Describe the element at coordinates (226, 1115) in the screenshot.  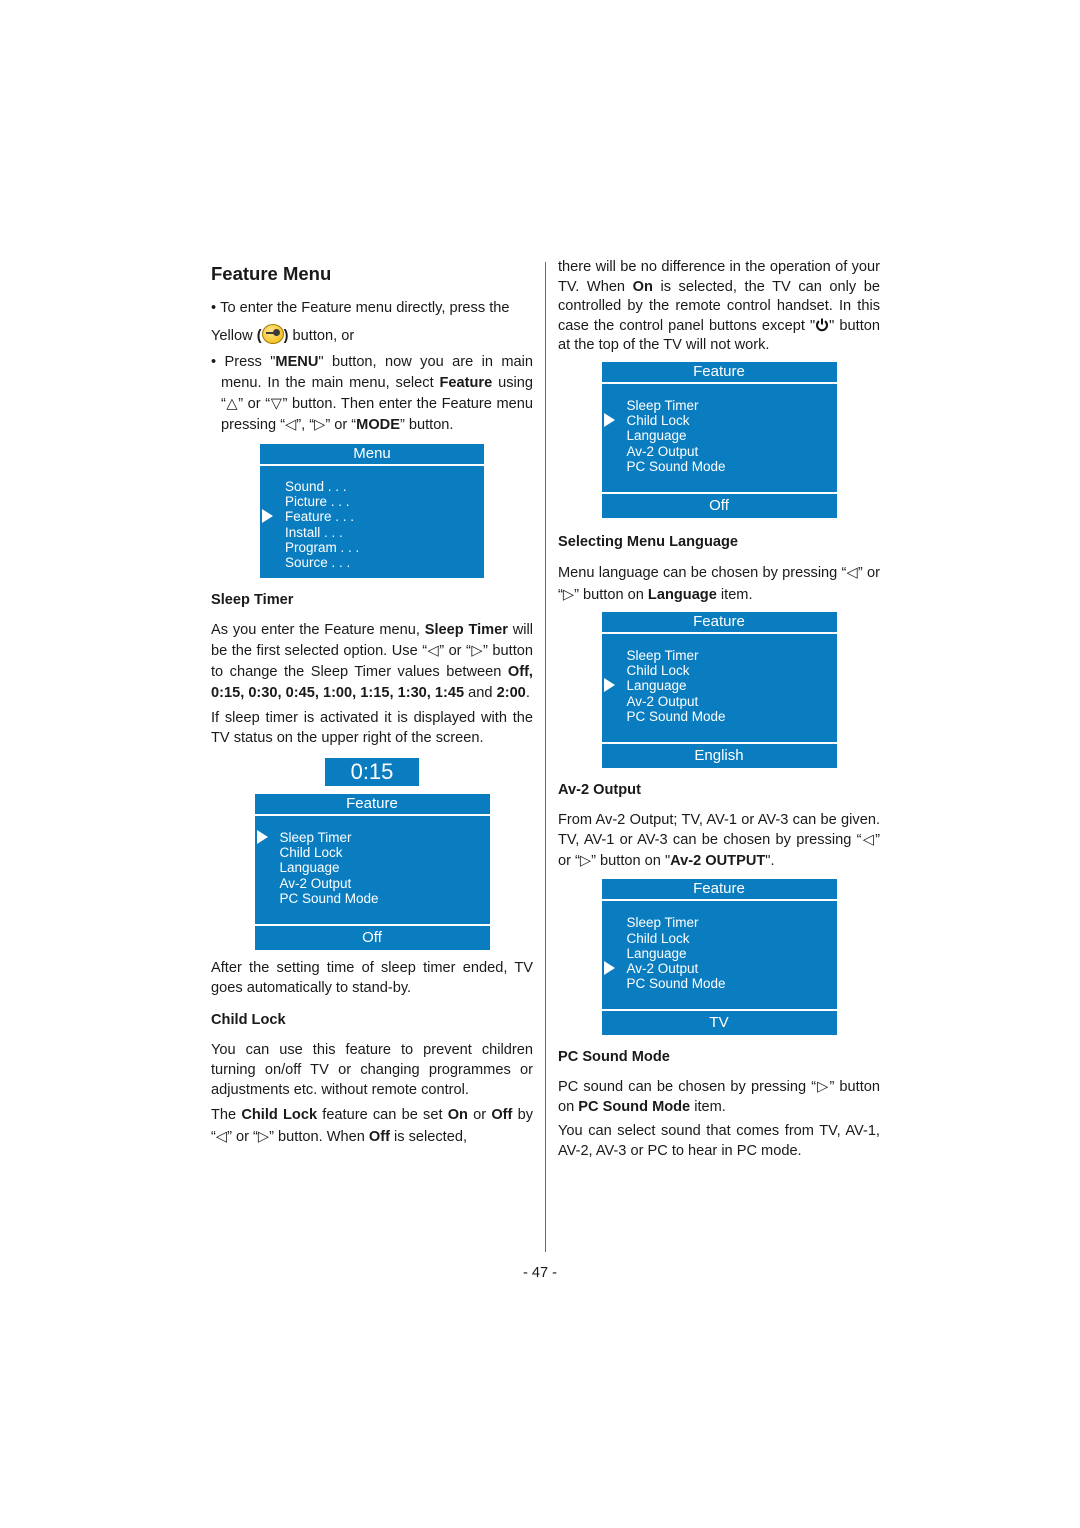
I see `text: The` at that location.